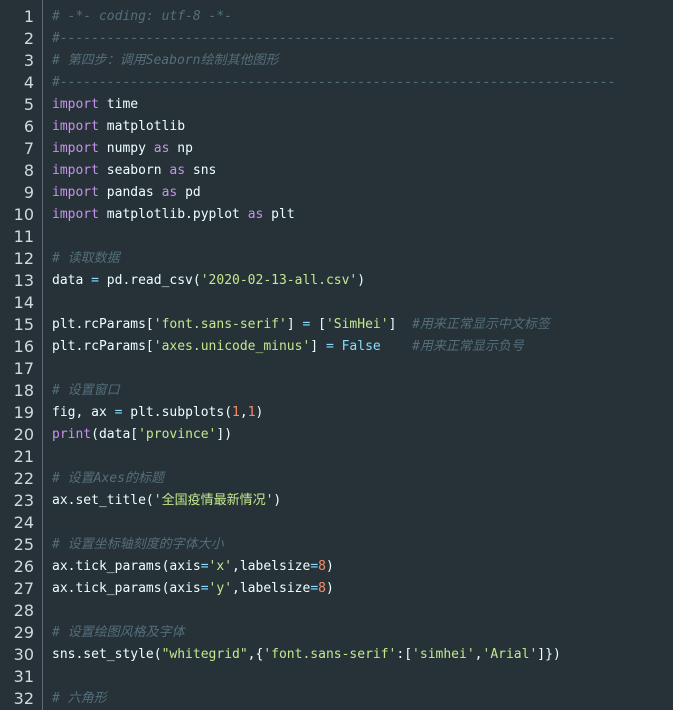 The height and width of the screenshot is (710, 673). I want to click on line-number: 12, so click(23, 258).